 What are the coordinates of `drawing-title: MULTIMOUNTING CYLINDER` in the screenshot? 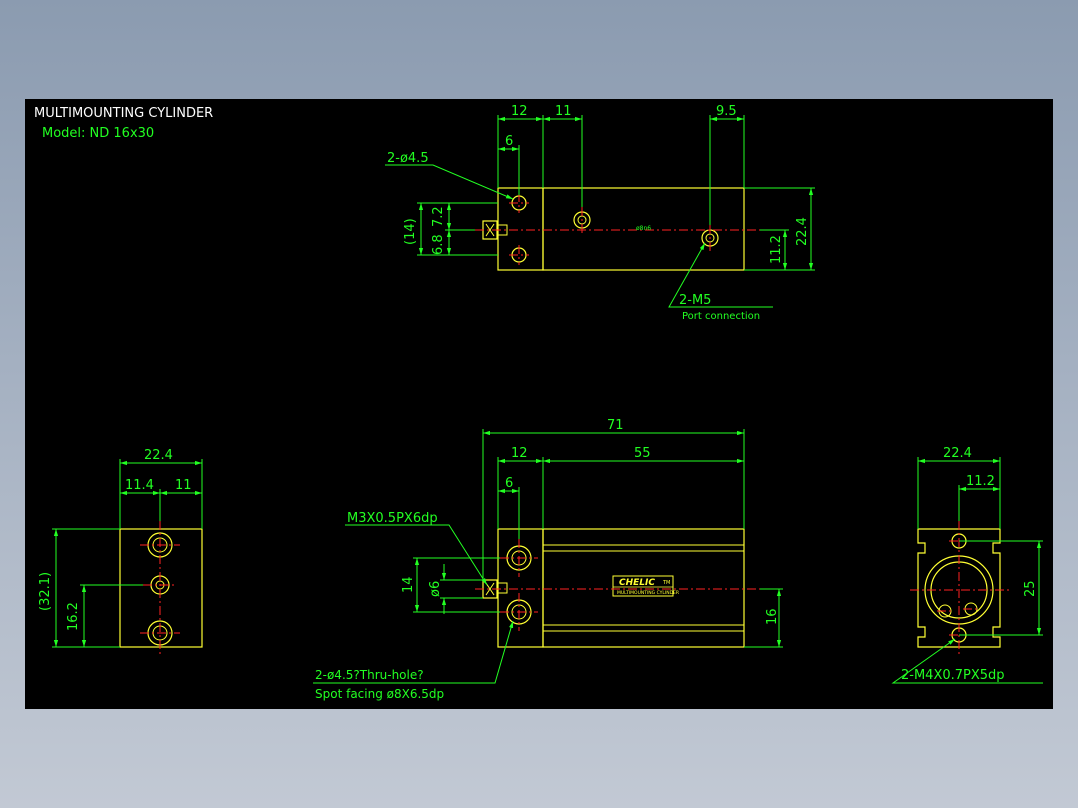 It's located at (123, 113).